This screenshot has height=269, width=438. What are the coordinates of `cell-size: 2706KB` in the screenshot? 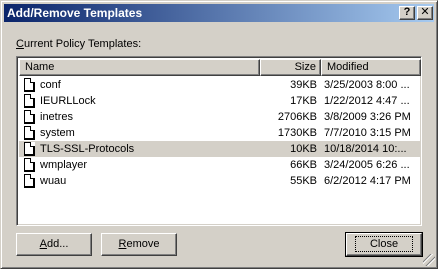 It's located at (297, 117).